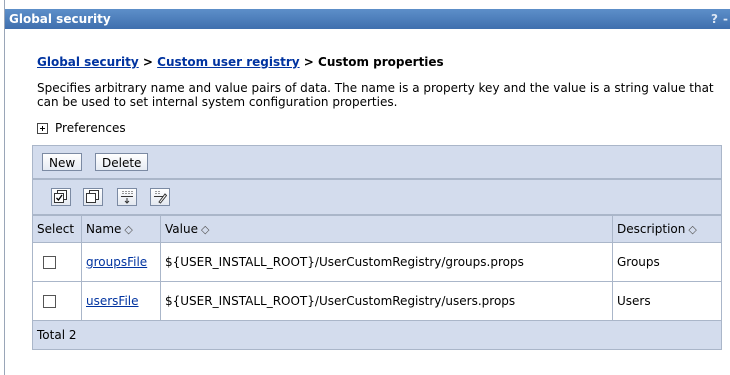 Image resolution: width=730 pixels, height=375 pixels. What do you see at coordinates (42, 128) in the screenshot?
I see `expand-plus-icon` at bounding box center [42, 128].